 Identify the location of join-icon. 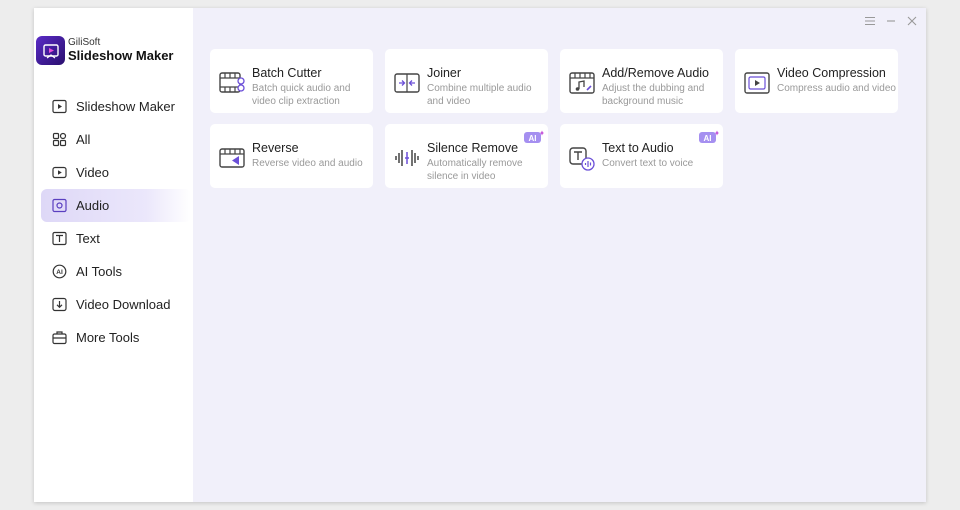
(407, 83).